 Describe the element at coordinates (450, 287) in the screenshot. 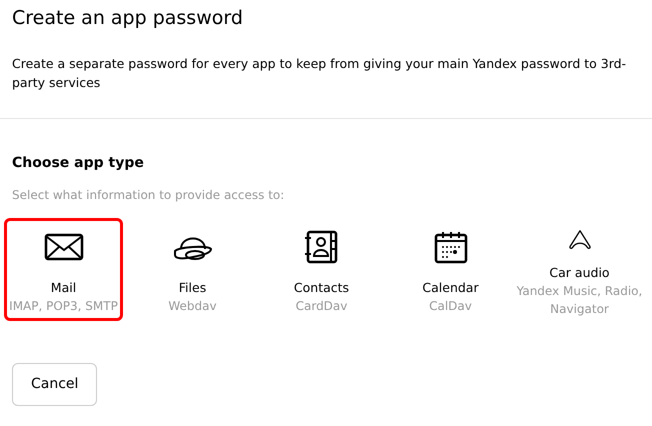

I see `tile-label: Calendar` at that location.